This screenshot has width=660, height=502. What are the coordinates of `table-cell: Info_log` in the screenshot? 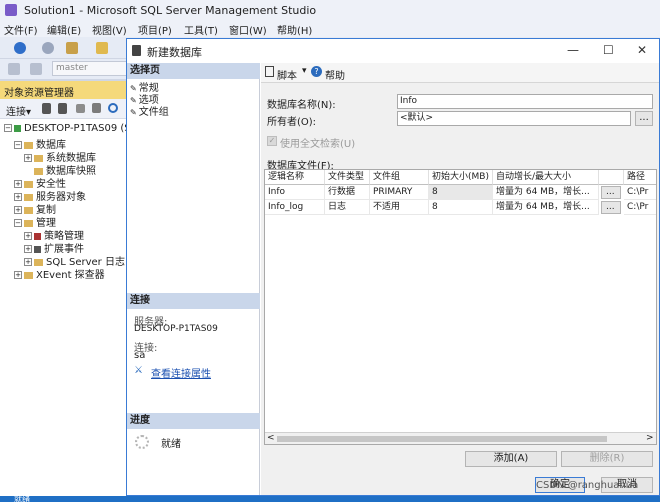 It's located at (295, 207).